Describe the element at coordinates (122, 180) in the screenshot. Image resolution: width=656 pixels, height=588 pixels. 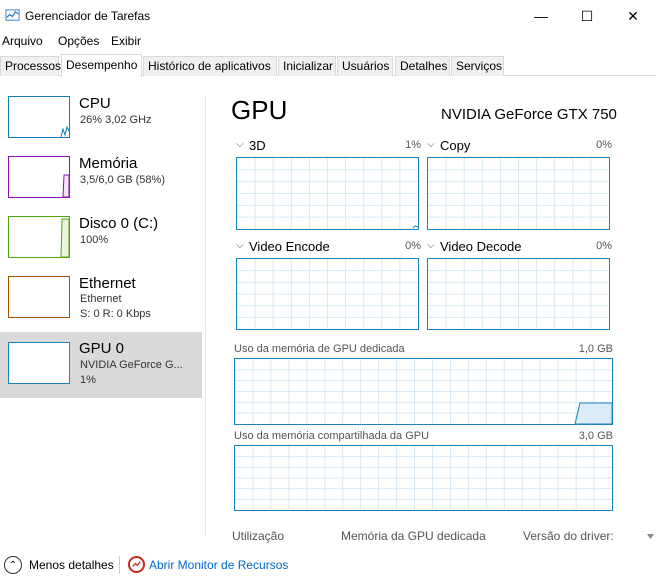
I see `sidebar-sub: 3,5/6,0 GB (58%)` at that location.